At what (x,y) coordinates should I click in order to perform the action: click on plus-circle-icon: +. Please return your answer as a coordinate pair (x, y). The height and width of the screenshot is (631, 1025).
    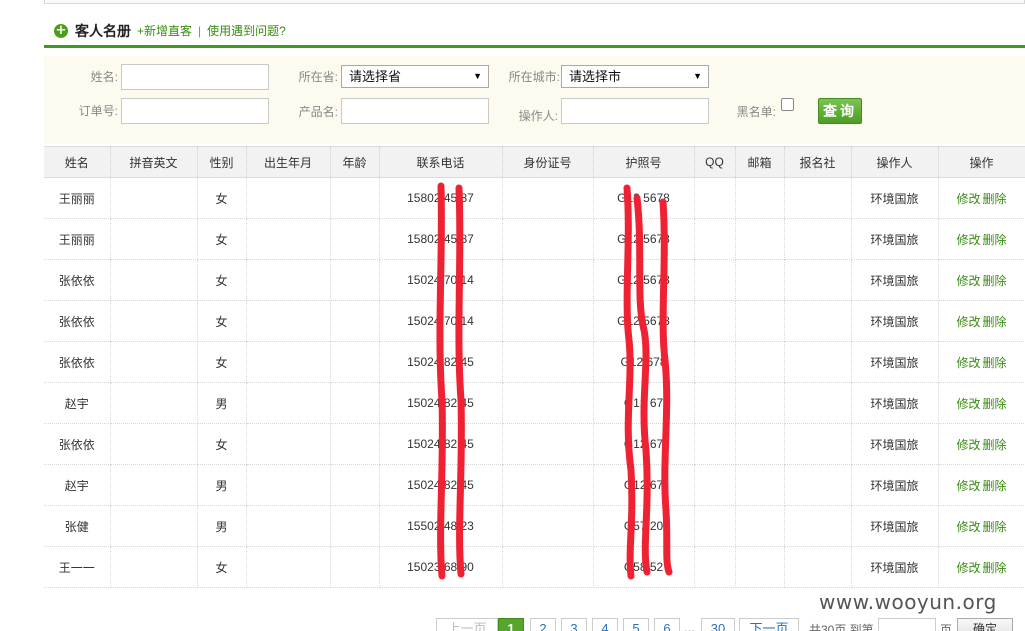
    Looking at the image, I should click on (61, 30).